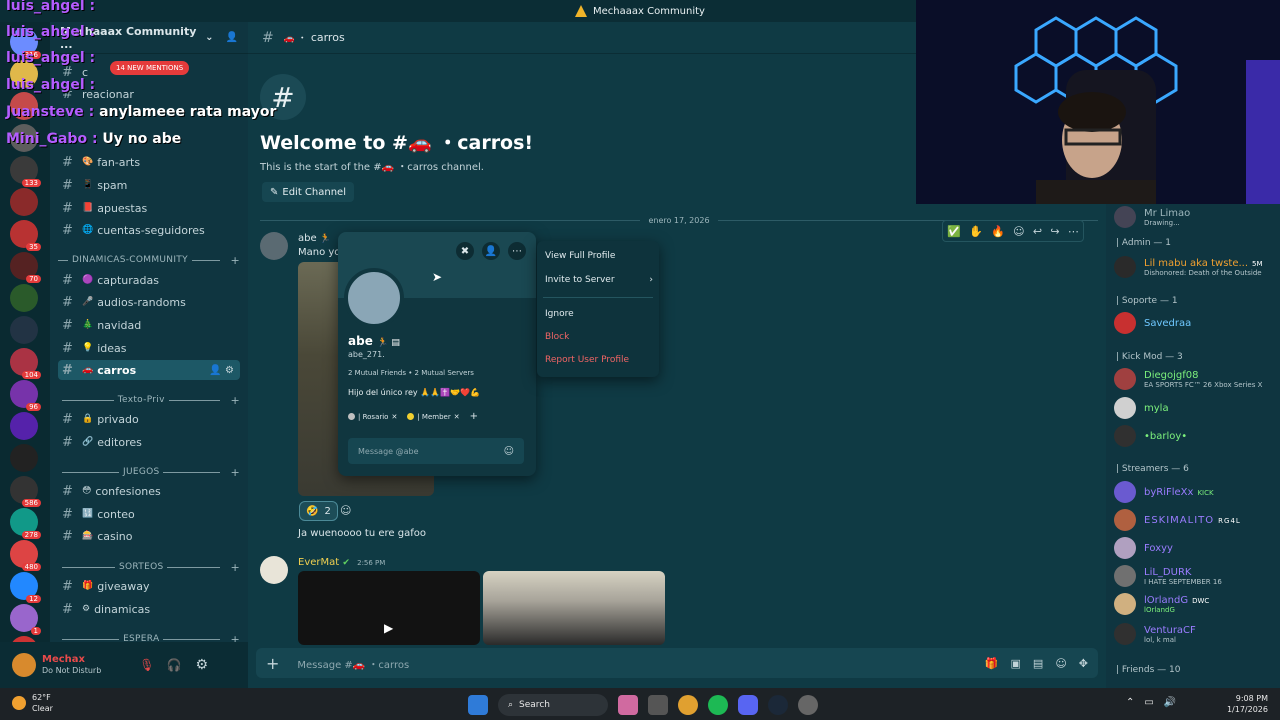  Describe the element at coordinates (436, 451) in the screenshot. I see `profile-message-input: Message @abe ☺` at that location.